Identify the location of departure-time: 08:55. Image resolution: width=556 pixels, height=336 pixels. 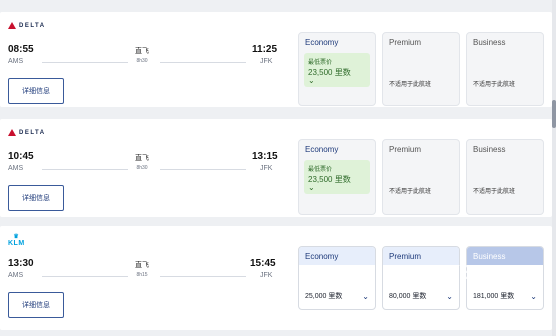
(21, 49).